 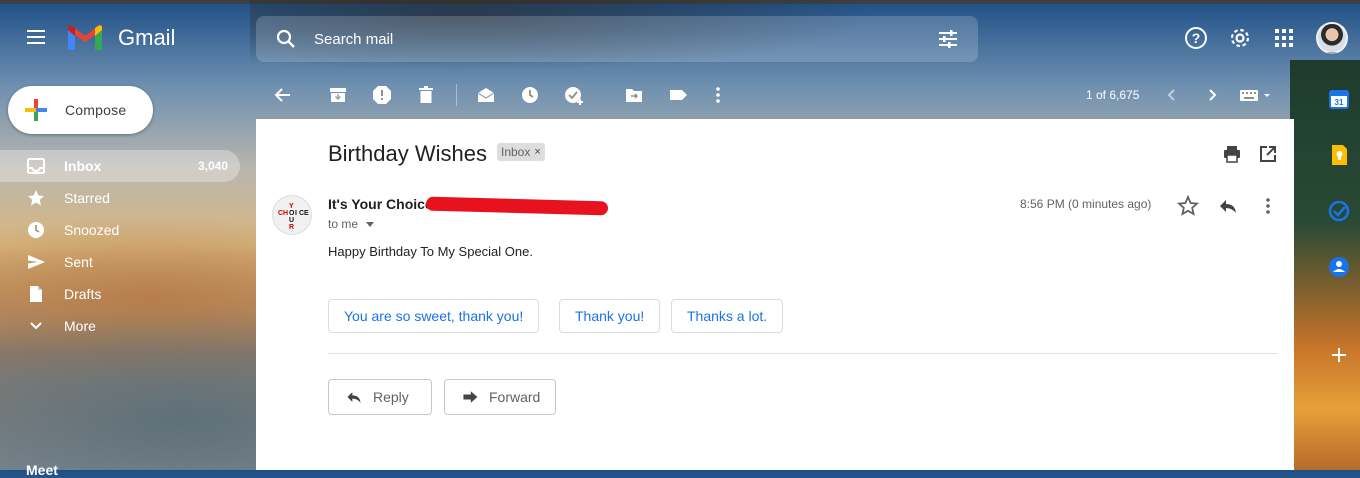 I want to click on forward-label: Forward, so click(x=515, y=397).